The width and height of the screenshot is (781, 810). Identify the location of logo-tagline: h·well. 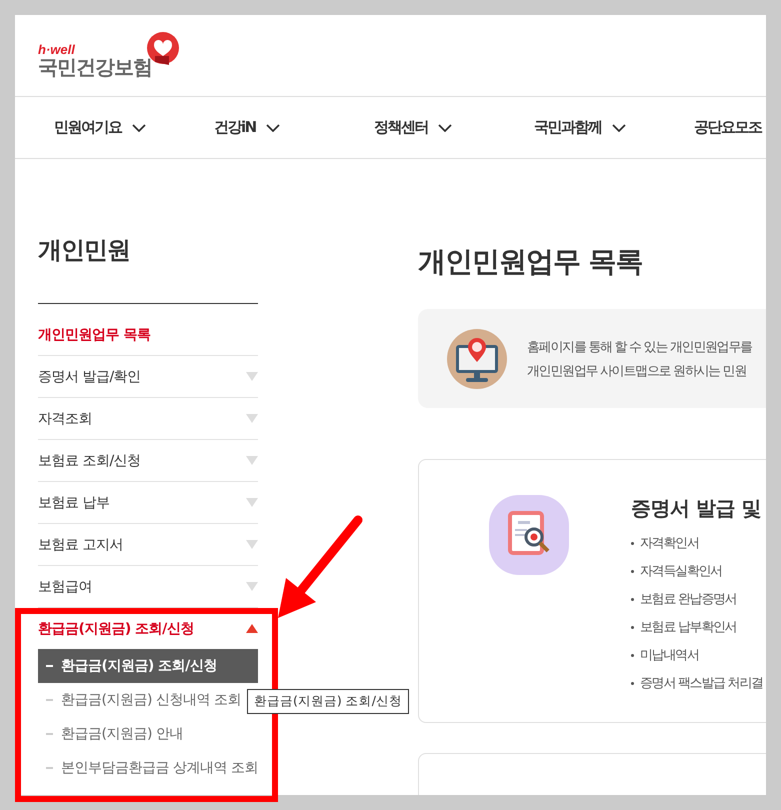
(57, 49).